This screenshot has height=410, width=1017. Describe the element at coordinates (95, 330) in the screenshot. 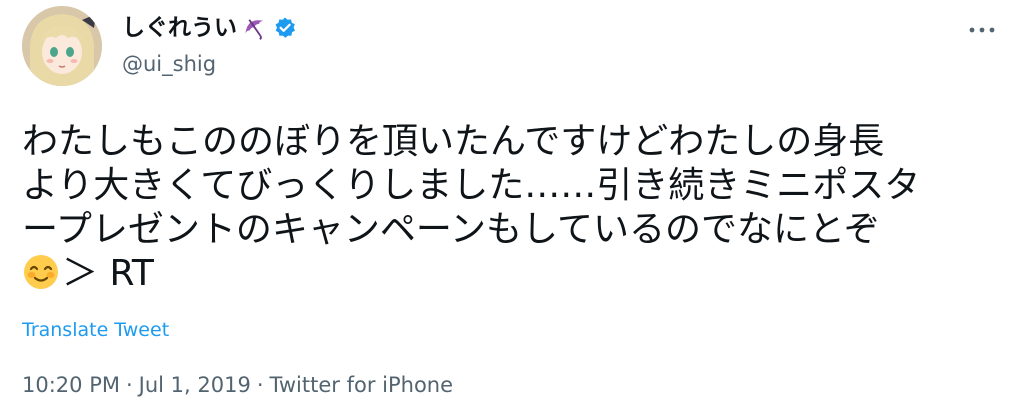

I see `translate-tweet-link: Translate Tweet` at that location.